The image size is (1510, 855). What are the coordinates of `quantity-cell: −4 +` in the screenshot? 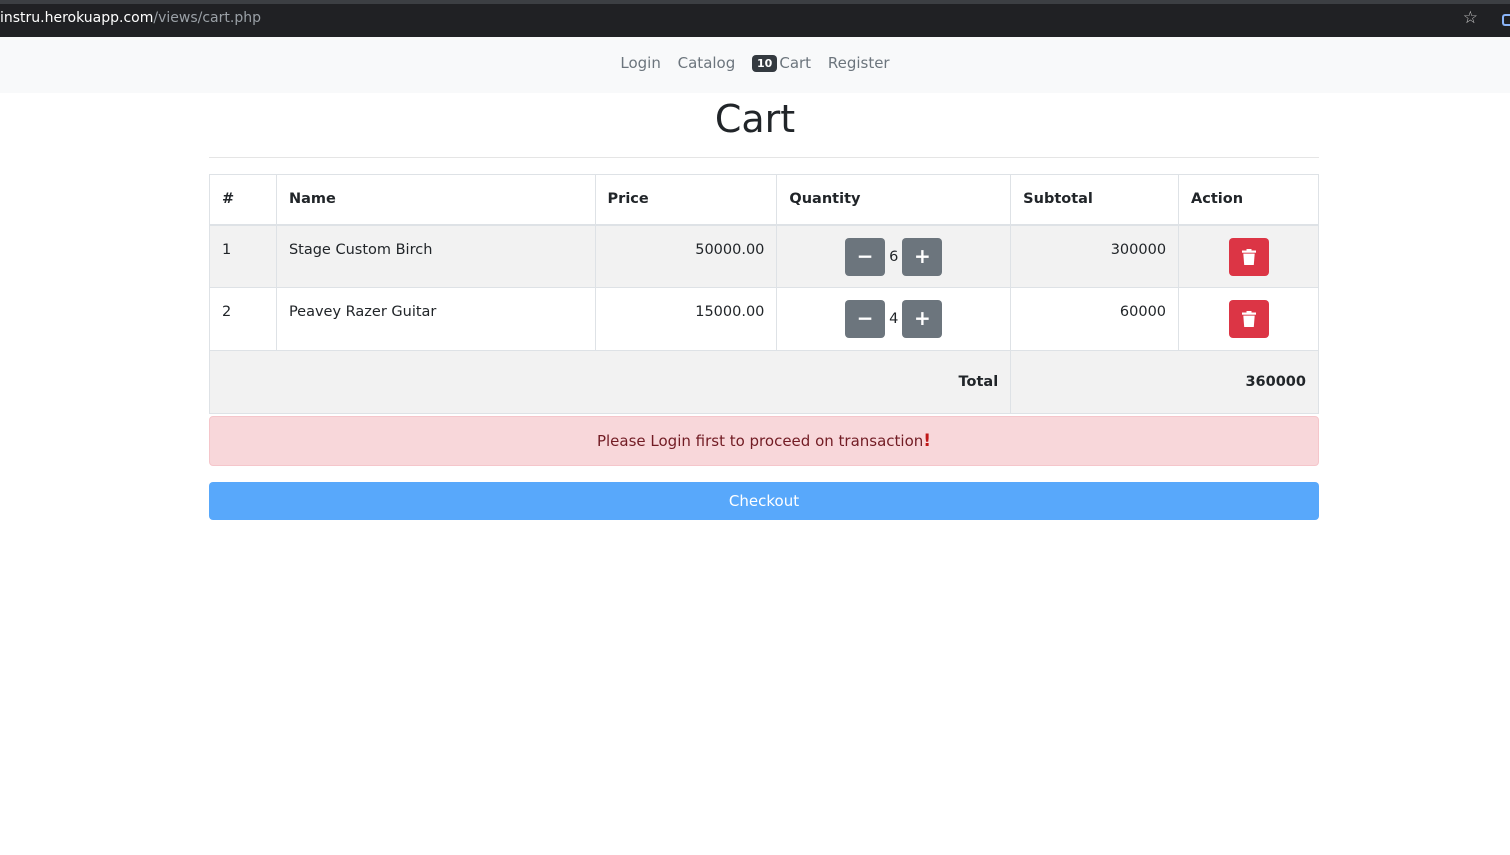 It's located at (894, 319).